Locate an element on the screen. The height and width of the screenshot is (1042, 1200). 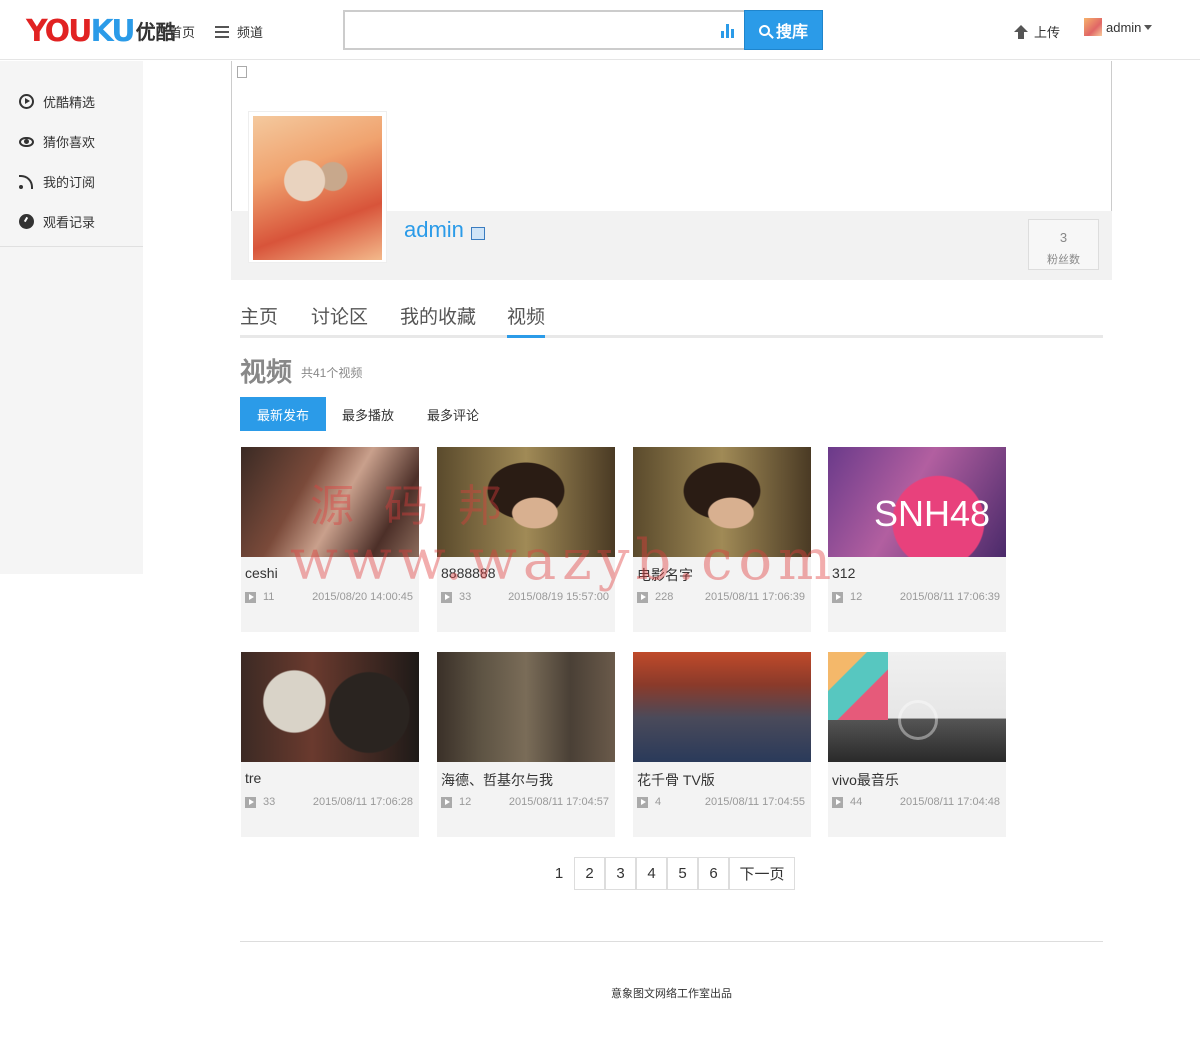
logo-text: YOUKU is located at coordinates (81, 31).